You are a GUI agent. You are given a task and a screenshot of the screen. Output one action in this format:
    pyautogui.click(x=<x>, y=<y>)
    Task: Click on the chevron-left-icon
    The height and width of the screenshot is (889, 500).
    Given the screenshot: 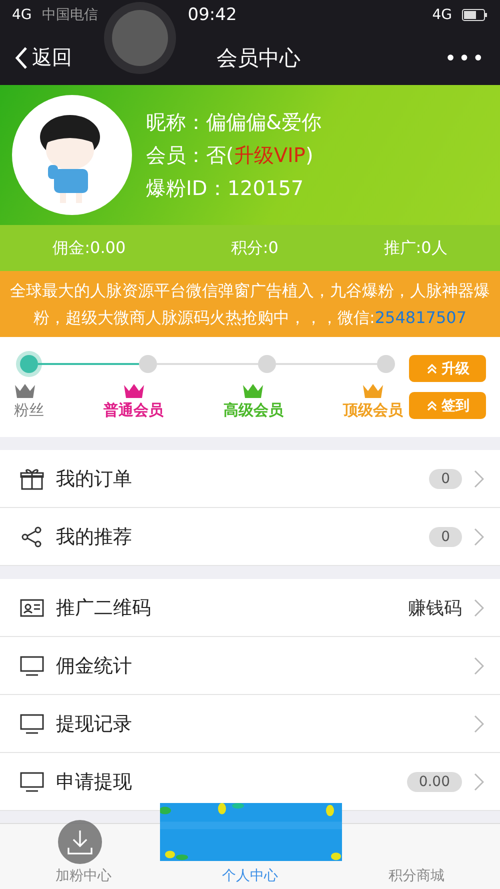 What is the action you would take?
    pyautogui.click(x=21, y=58)
    